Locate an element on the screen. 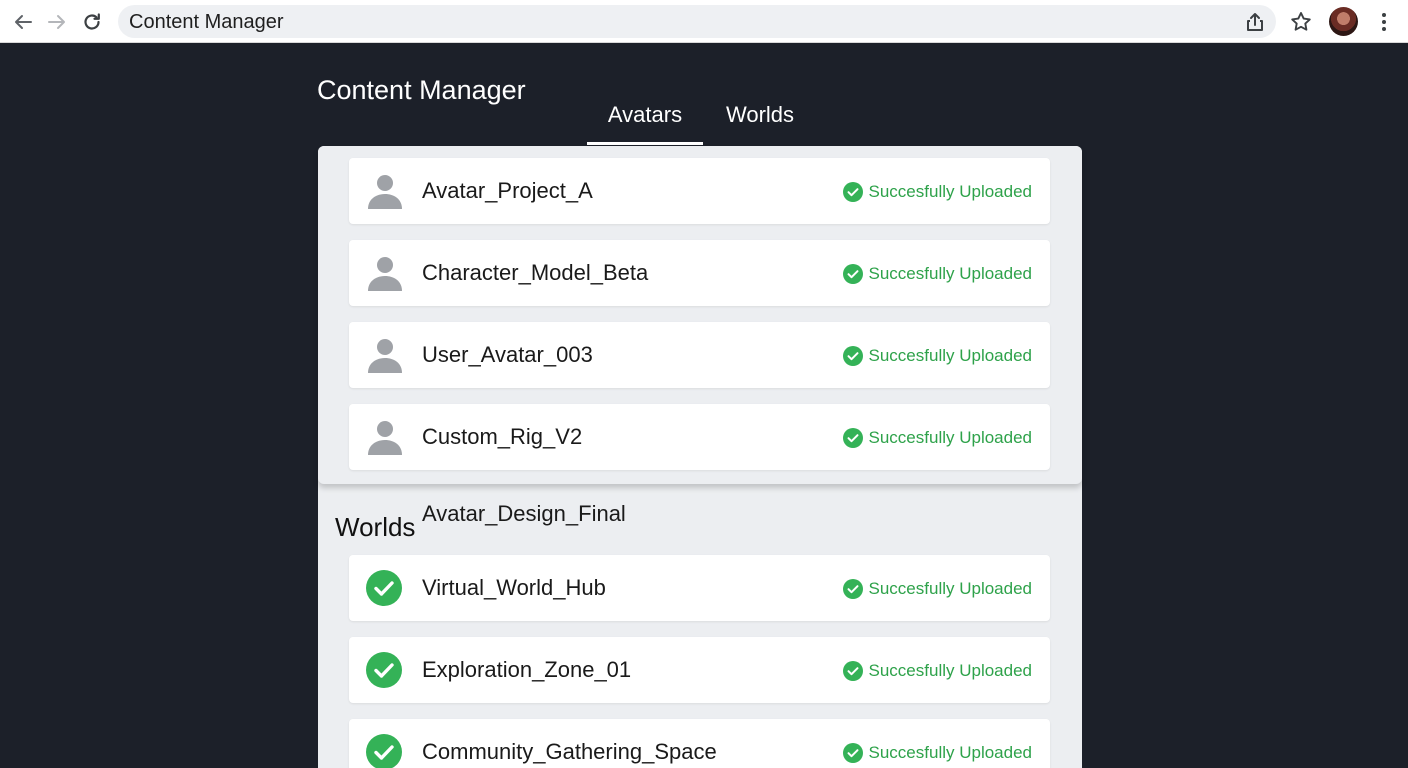 The image size is (1408, 768). address-bar-text: Content Manager is located at coordinates (206, 22).